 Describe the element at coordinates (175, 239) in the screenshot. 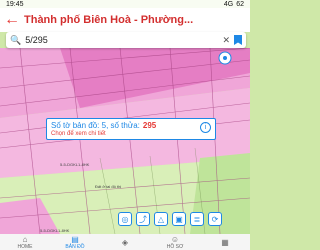

I see `user-icon: ☺` at that location.